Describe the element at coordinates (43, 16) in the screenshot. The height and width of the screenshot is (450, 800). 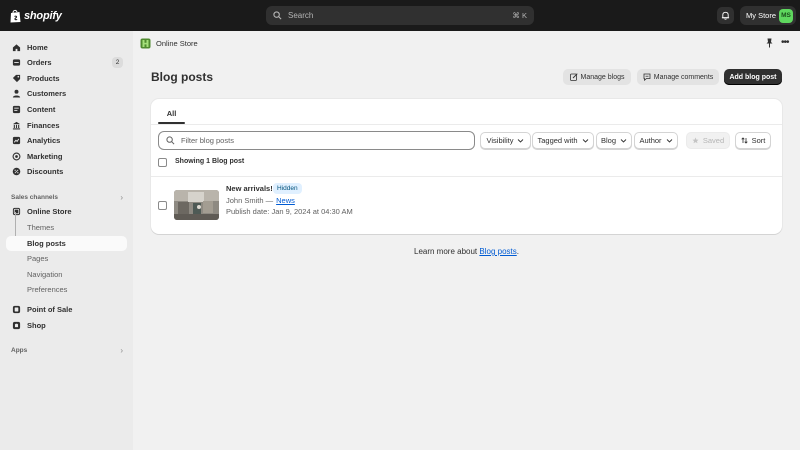
I see `shopify-wordmark: shopify` at that location.